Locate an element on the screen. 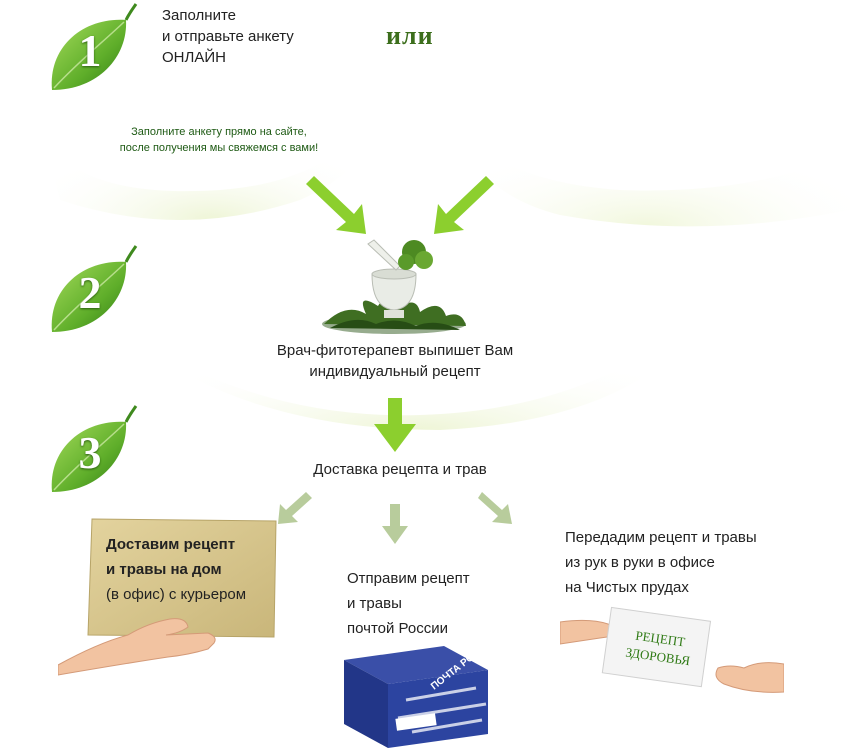 Image resolution: width=854 pixels, height=754 pixels. step-1-leaf-icon: 1 is located at coordinates (93, 47).